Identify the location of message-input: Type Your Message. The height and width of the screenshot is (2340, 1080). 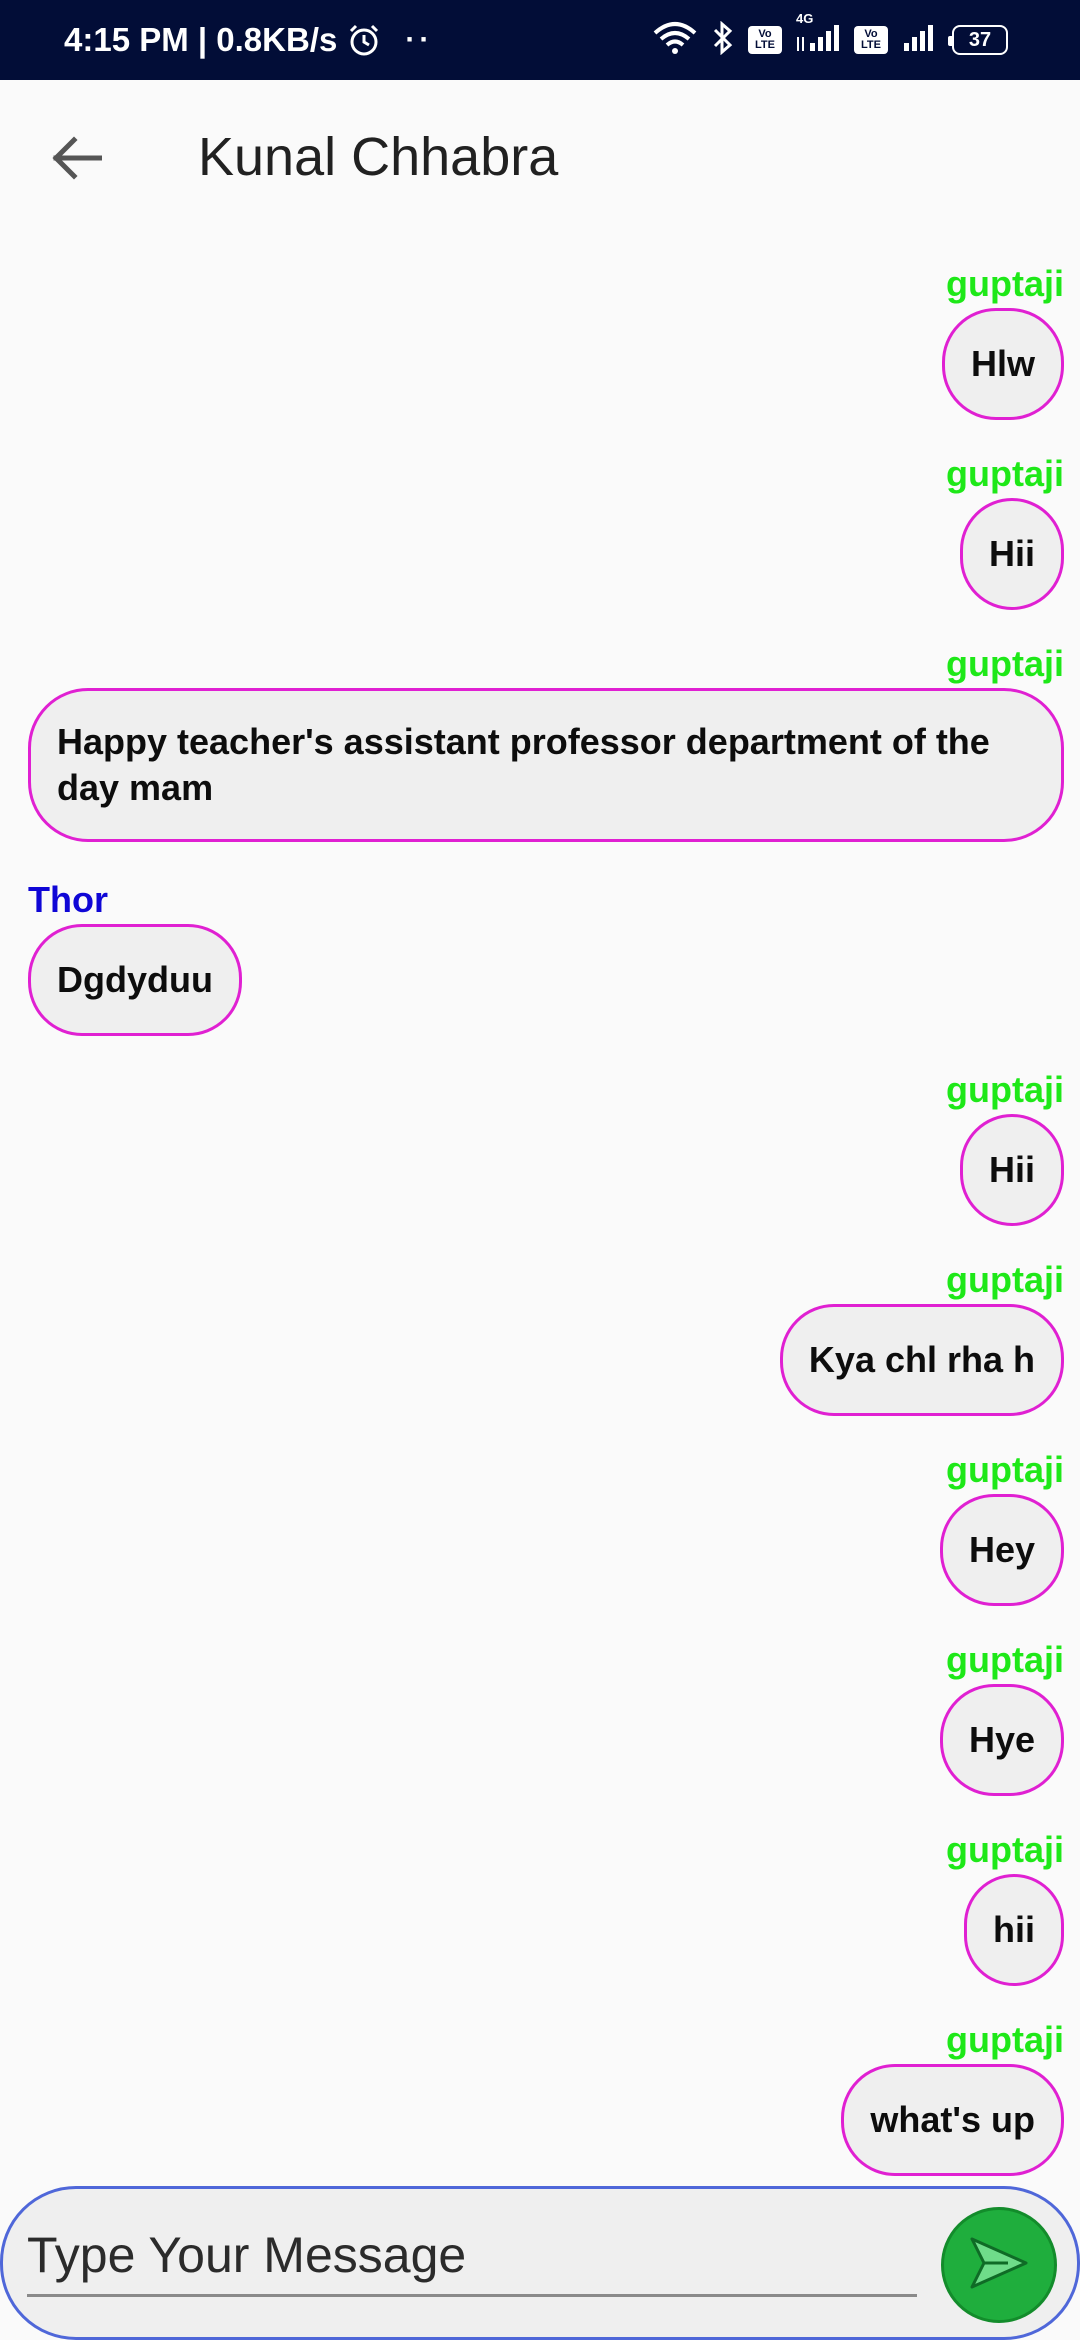
(472, 2255).